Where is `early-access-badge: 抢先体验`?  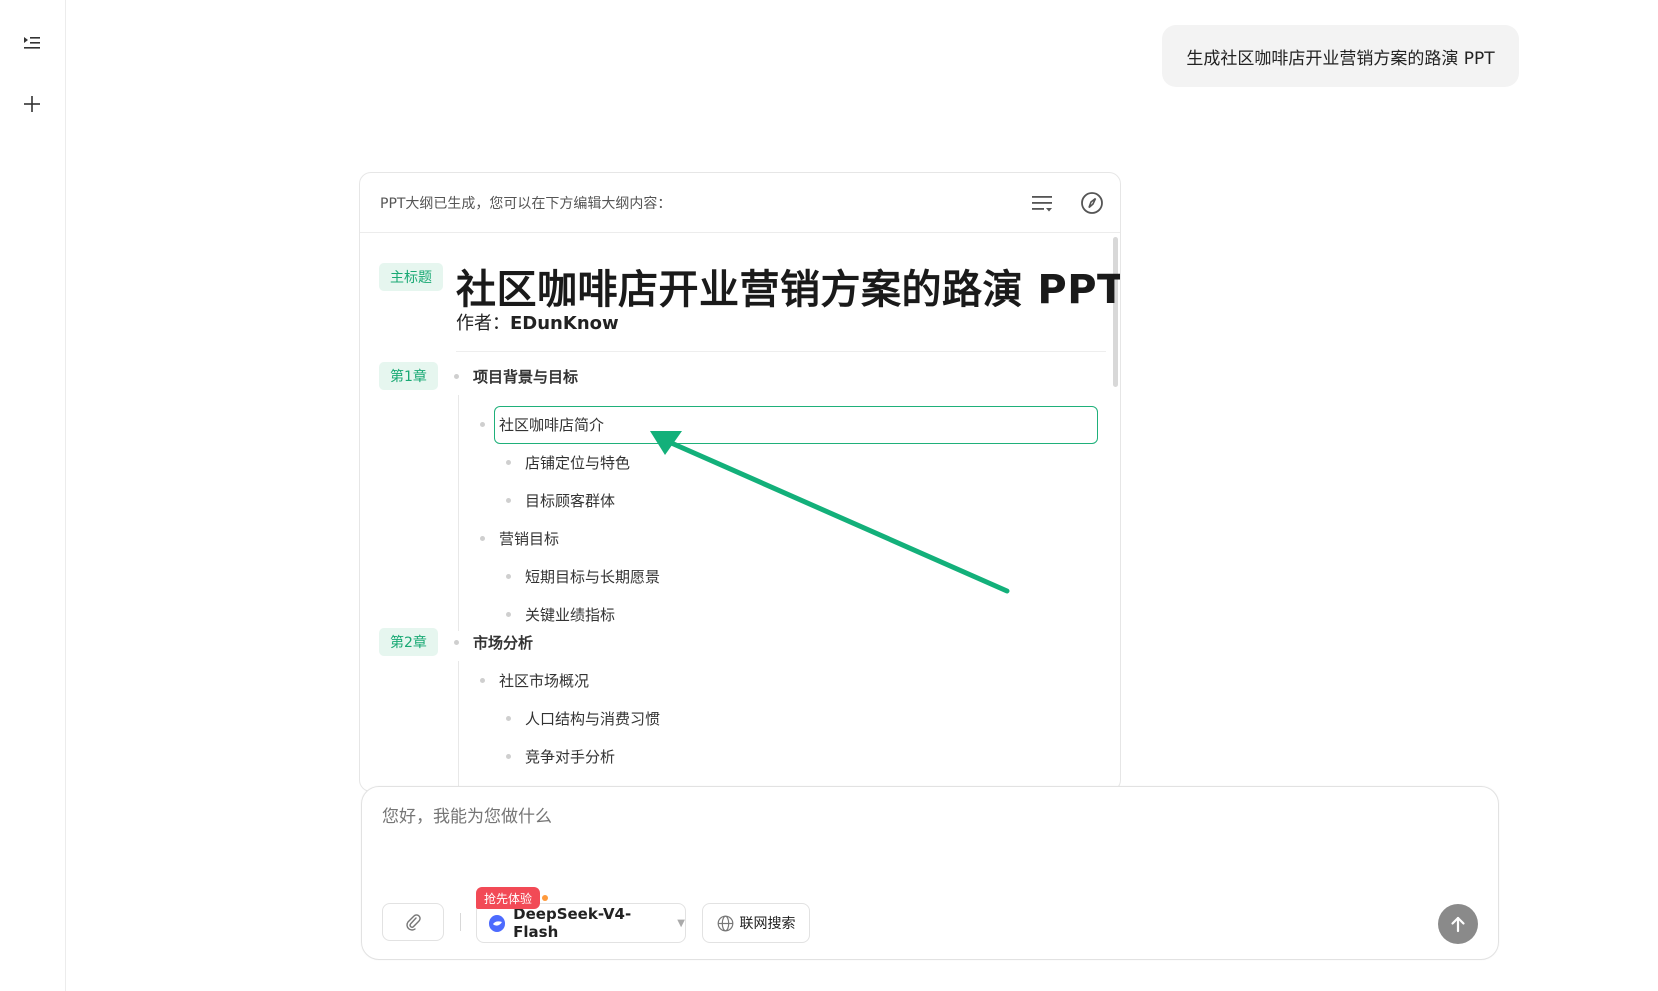 early-access-badge: 抢先体验 is located at coordinates (508, 898).